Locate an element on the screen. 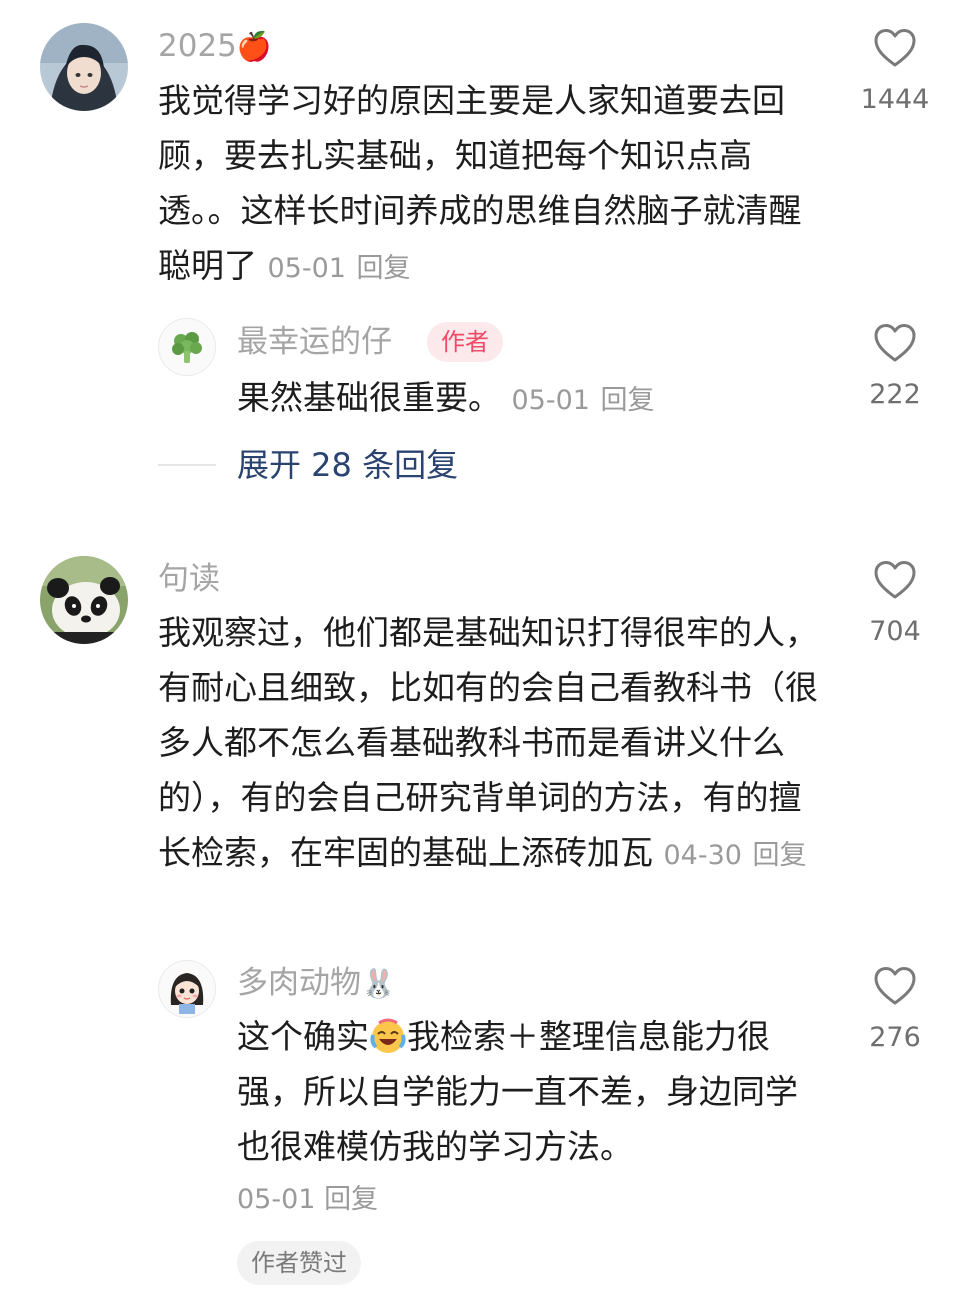 The height and width of the screenshot is (1294, 960). like-button: 704 is located at coordinates (895, 605).